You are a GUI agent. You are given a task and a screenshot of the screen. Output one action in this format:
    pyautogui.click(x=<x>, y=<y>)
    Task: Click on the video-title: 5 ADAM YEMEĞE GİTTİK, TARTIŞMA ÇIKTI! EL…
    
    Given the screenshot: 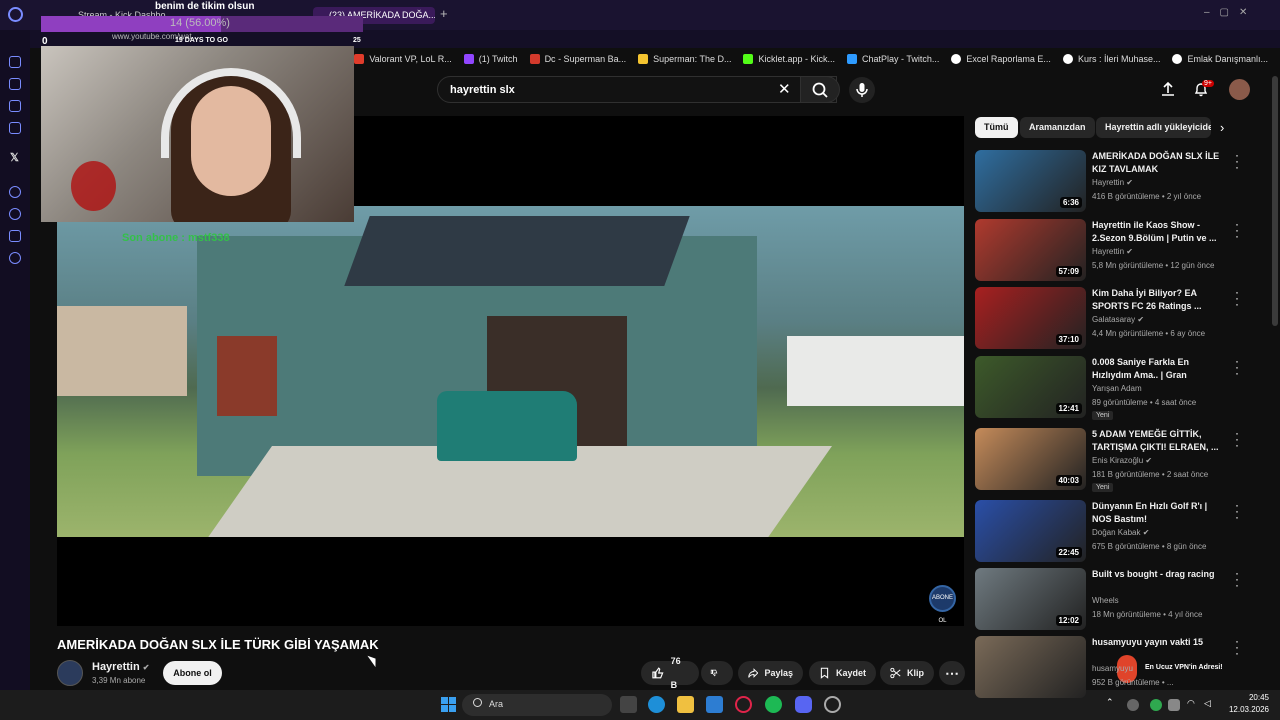 What is the action you would take?
    pyautogui.click(x=1157, y=441)
    